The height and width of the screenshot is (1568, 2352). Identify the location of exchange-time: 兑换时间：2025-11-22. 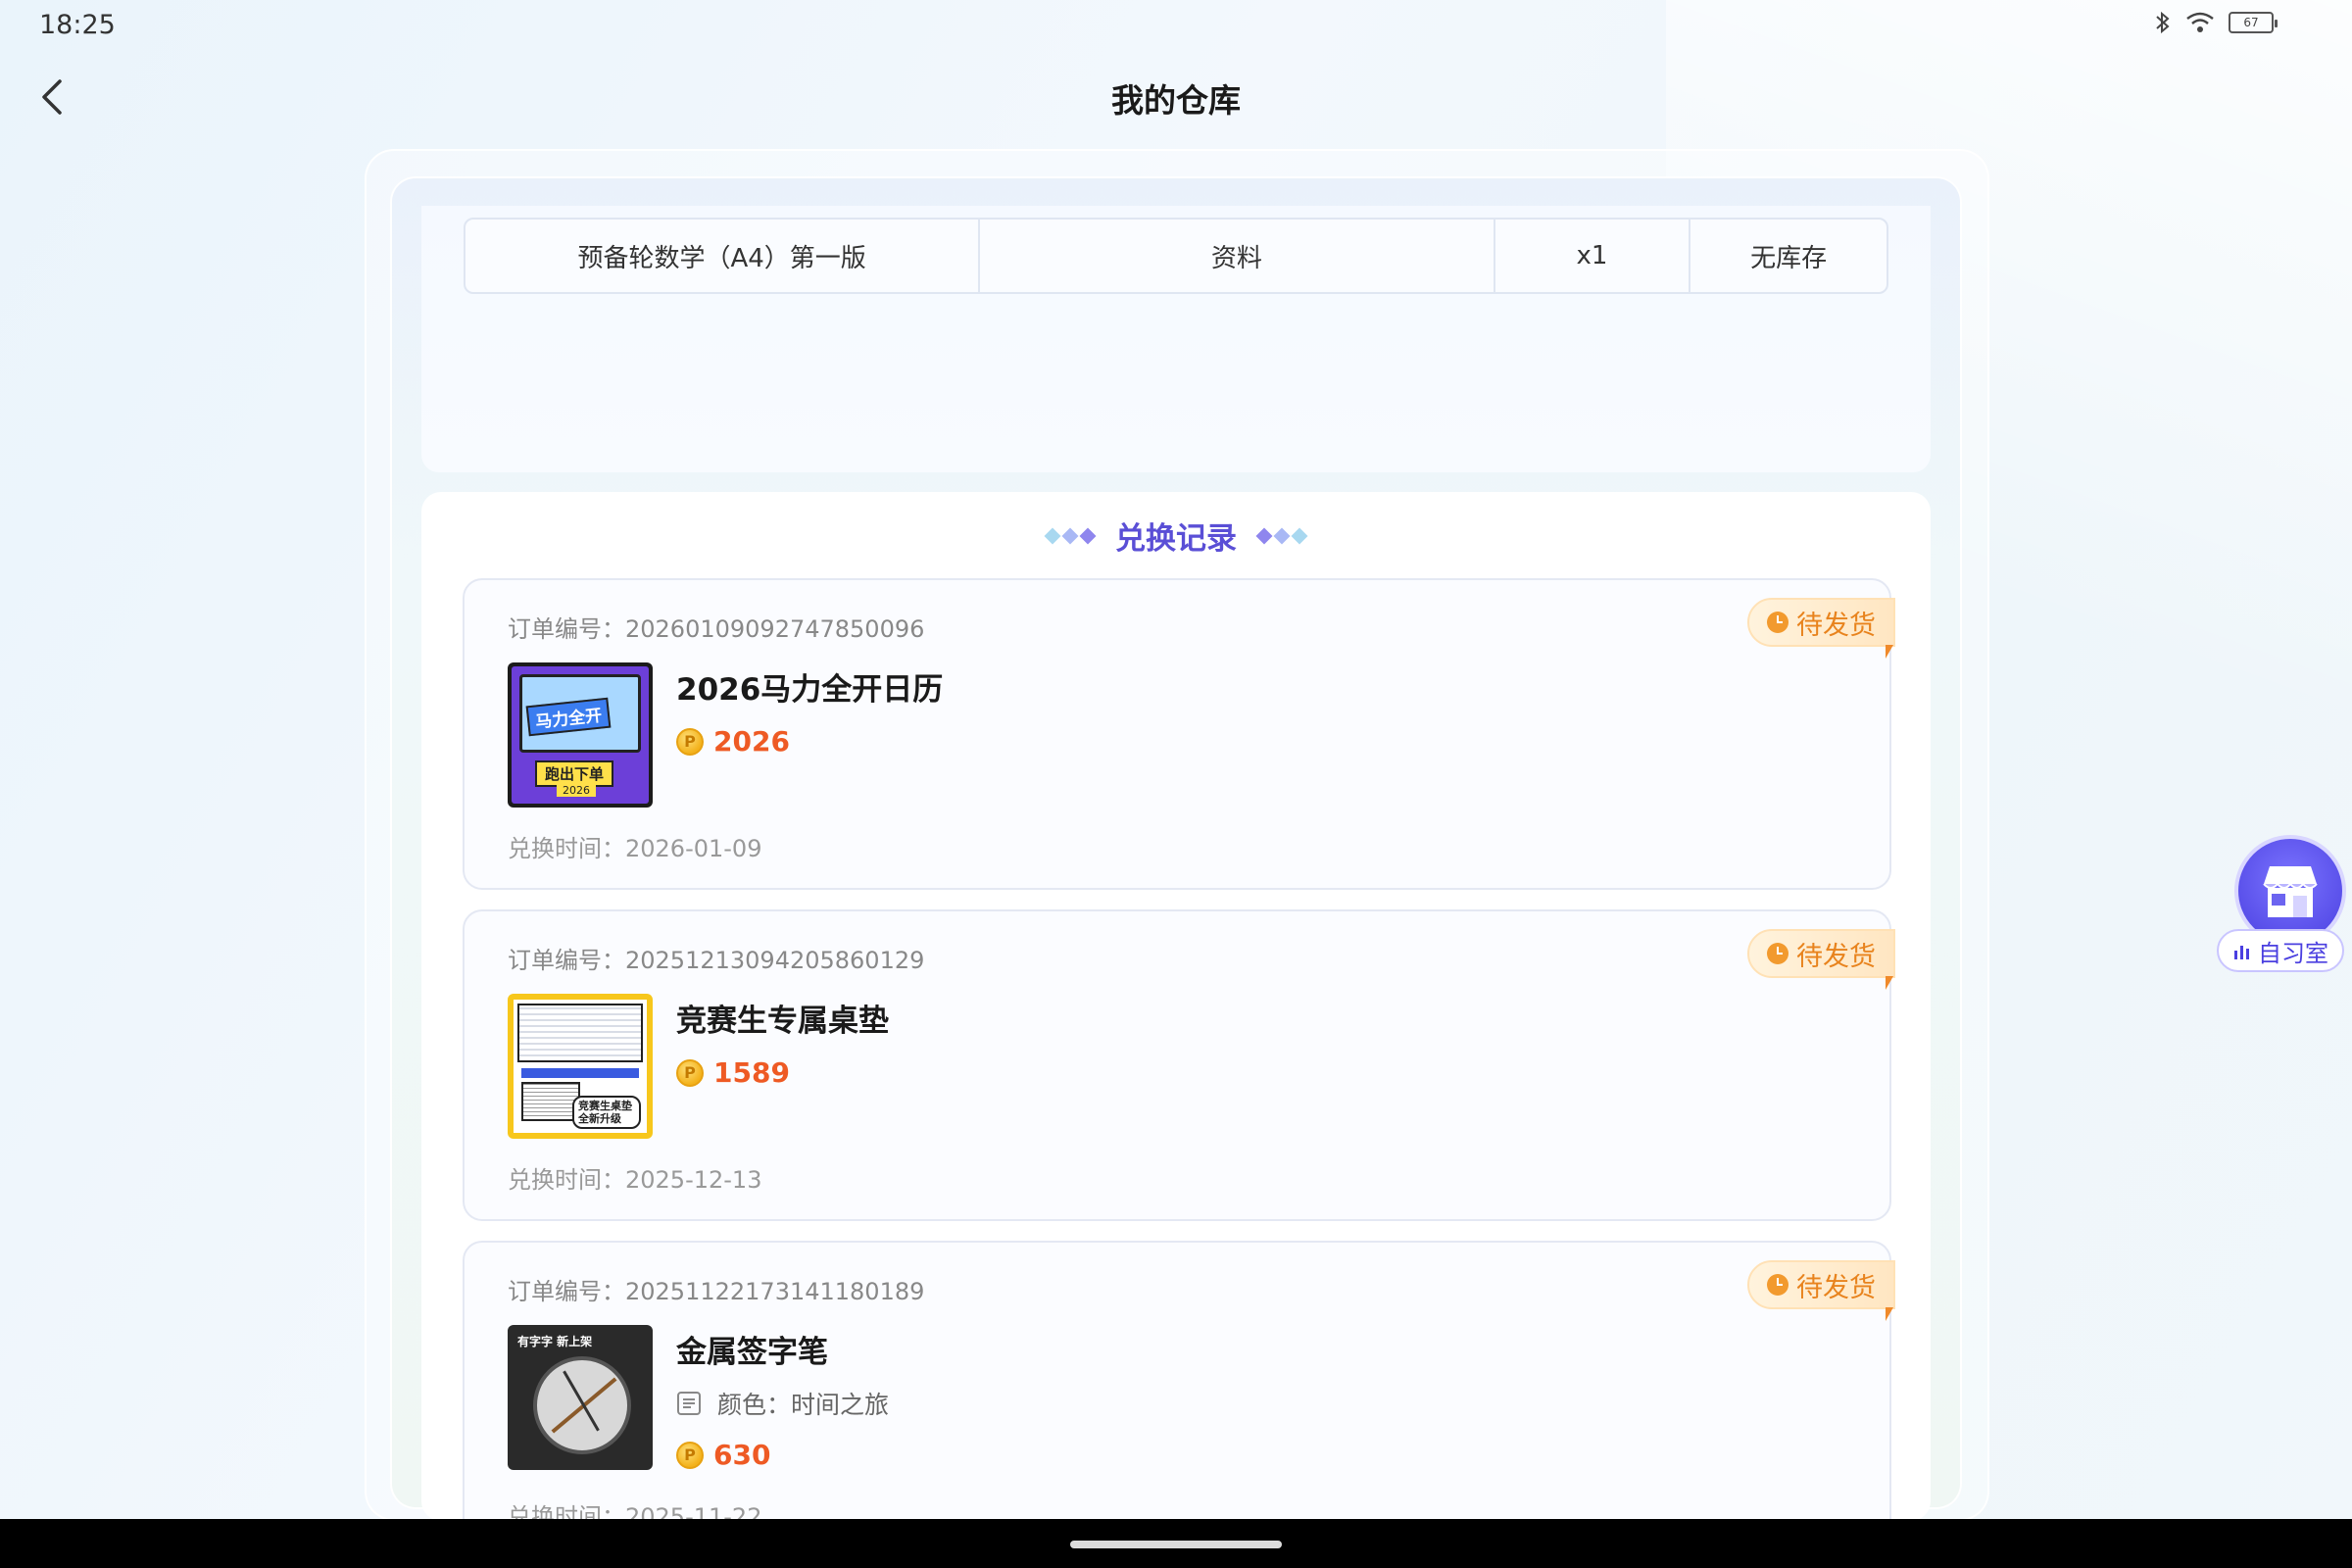
(635, 1512).